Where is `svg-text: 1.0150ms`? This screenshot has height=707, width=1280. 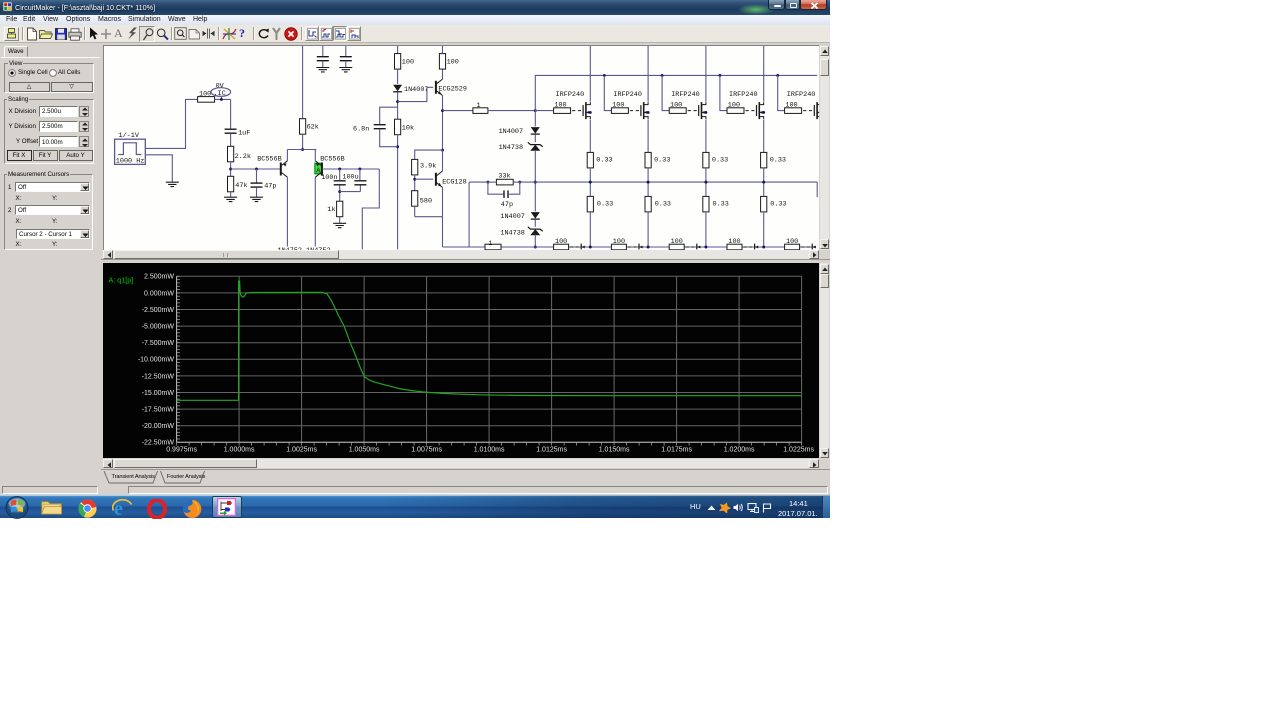
svg-text: 1.0150ms is located at coordinates (614, 450).